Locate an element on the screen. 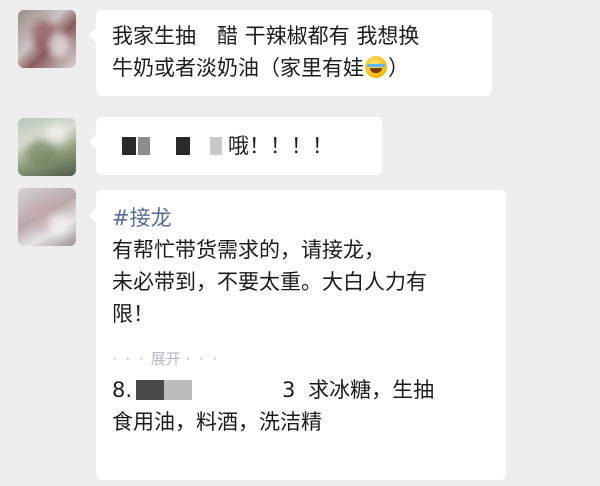 The height and width of the screenshot is (486, 600). list-item-text: 食用油，料酒，洗洁精 is located at coordinates (217, 422).